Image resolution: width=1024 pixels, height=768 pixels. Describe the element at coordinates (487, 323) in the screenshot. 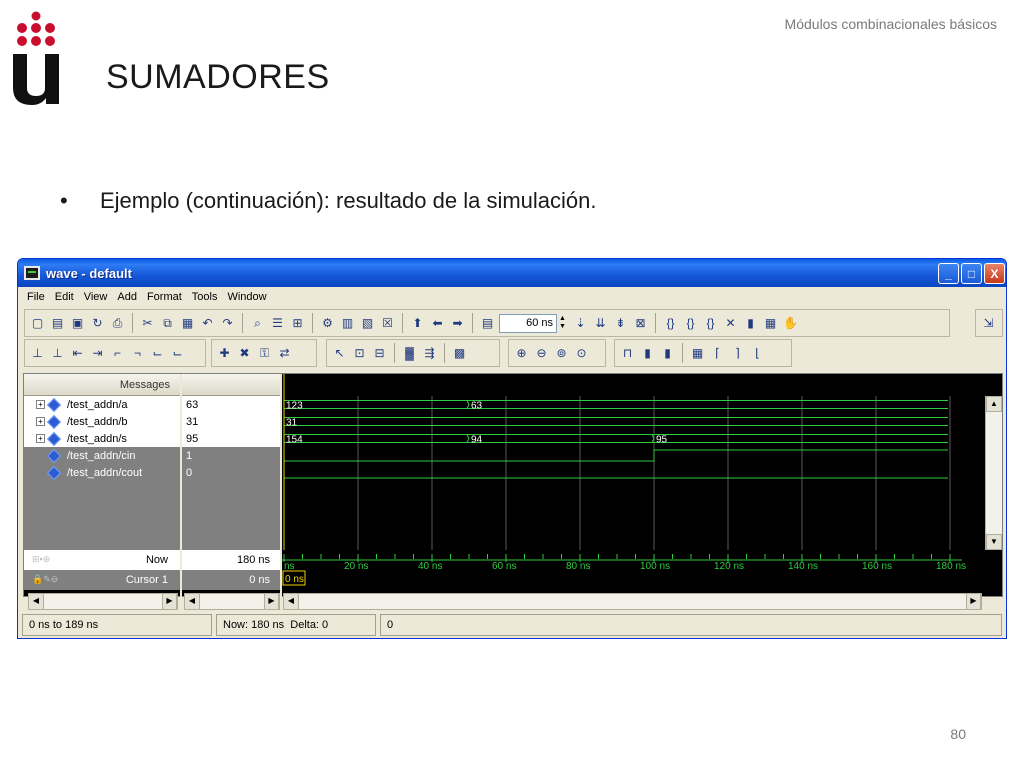

I see `run-length-icon: ▤` at that location.